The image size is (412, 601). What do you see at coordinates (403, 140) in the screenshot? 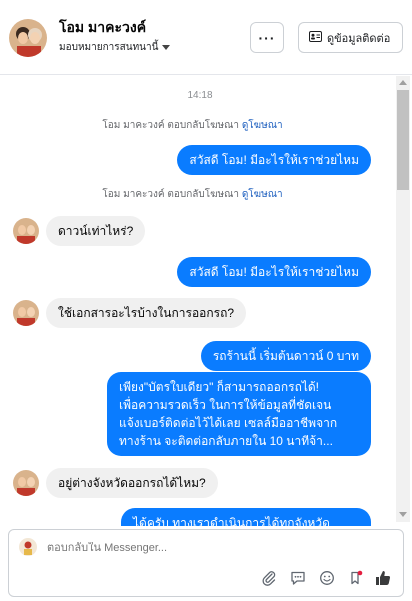
I see `scrollbar-thumb` at bounding box center [403, 140].